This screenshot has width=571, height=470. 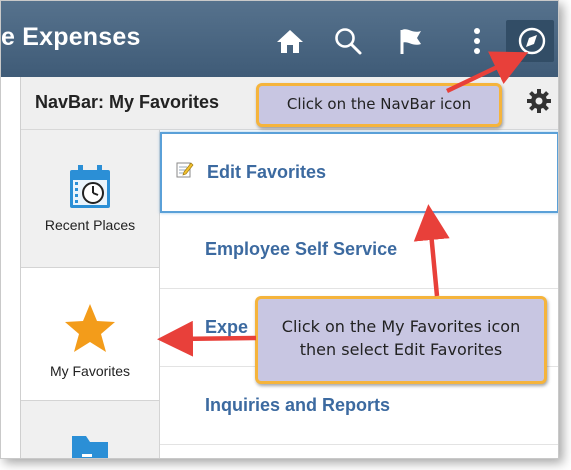 I want to click on callout-text: Click on the NavBar icon, so click(x=379, y=104).